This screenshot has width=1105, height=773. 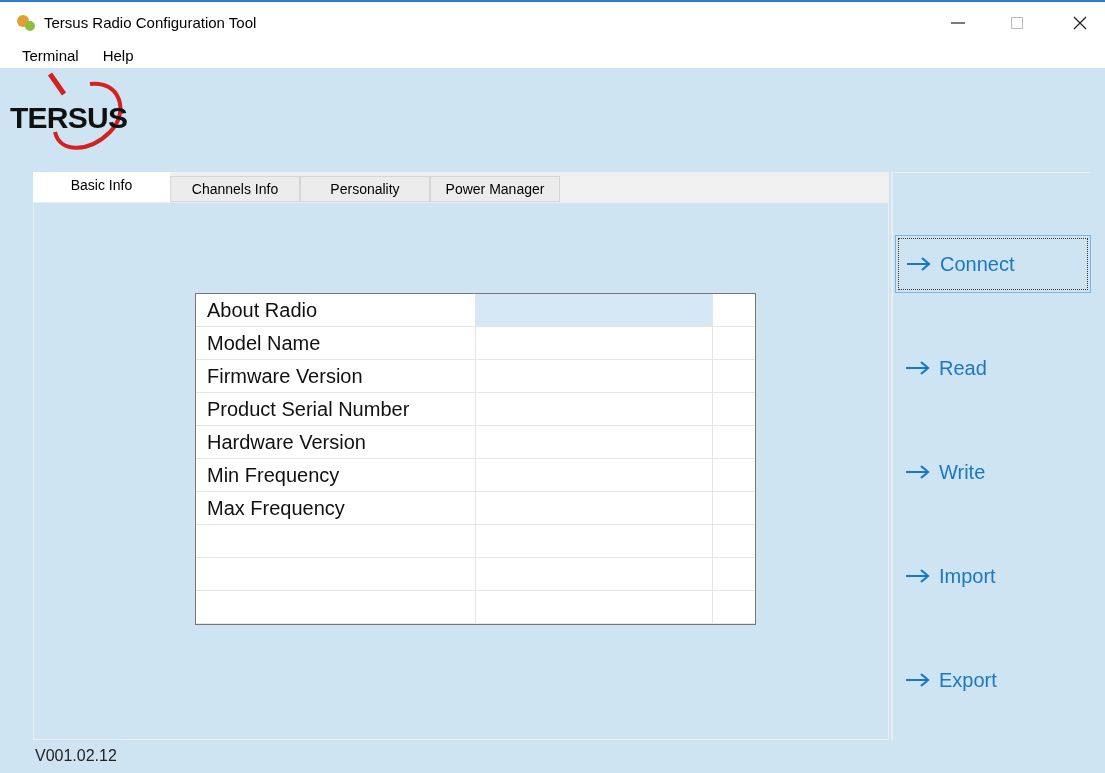 What do you see at coordinates (594, 310) in the screenshot?
I see `table-cell` at bounding box center [594, 310].